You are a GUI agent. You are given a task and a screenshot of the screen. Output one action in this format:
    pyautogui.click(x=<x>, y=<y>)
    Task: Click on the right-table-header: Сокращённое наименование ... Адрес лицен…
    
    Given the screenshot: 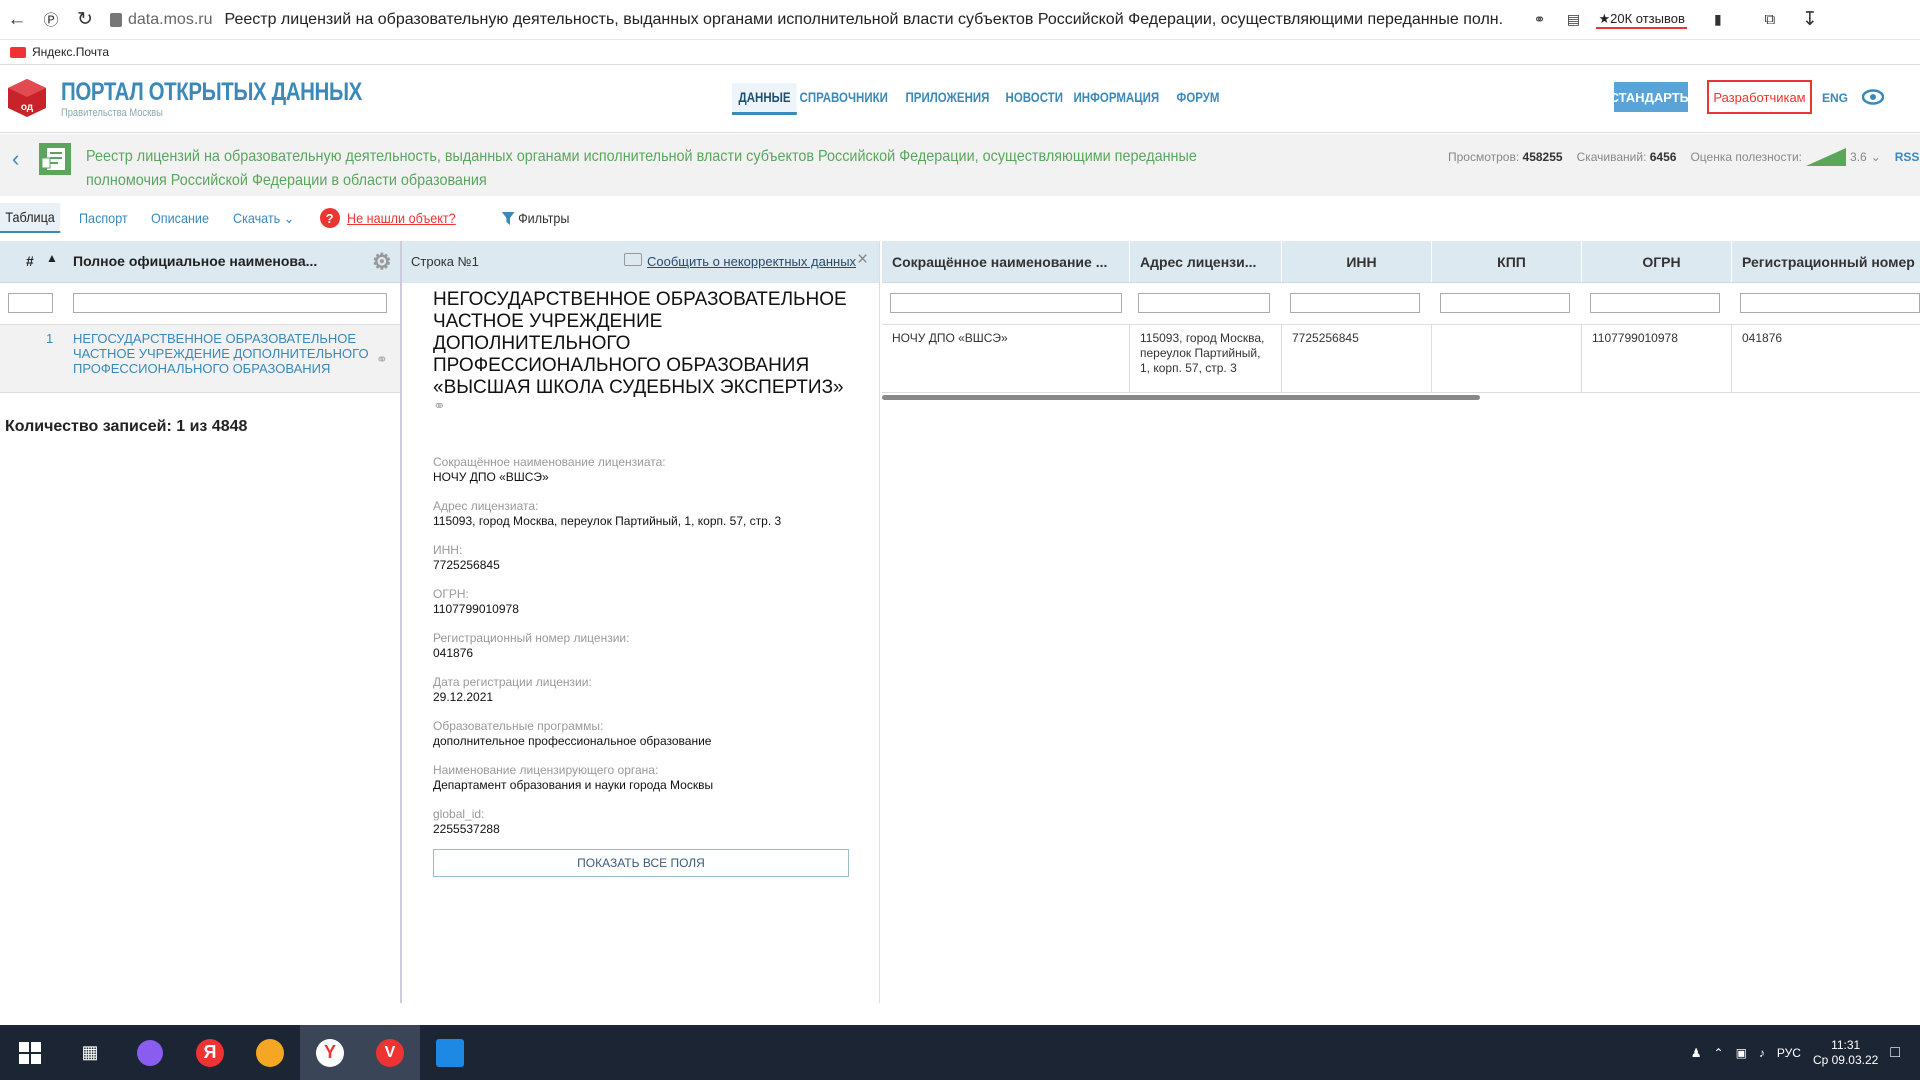 What is the action you would take?
    pyautogui.click(x=1401, y=262)
    